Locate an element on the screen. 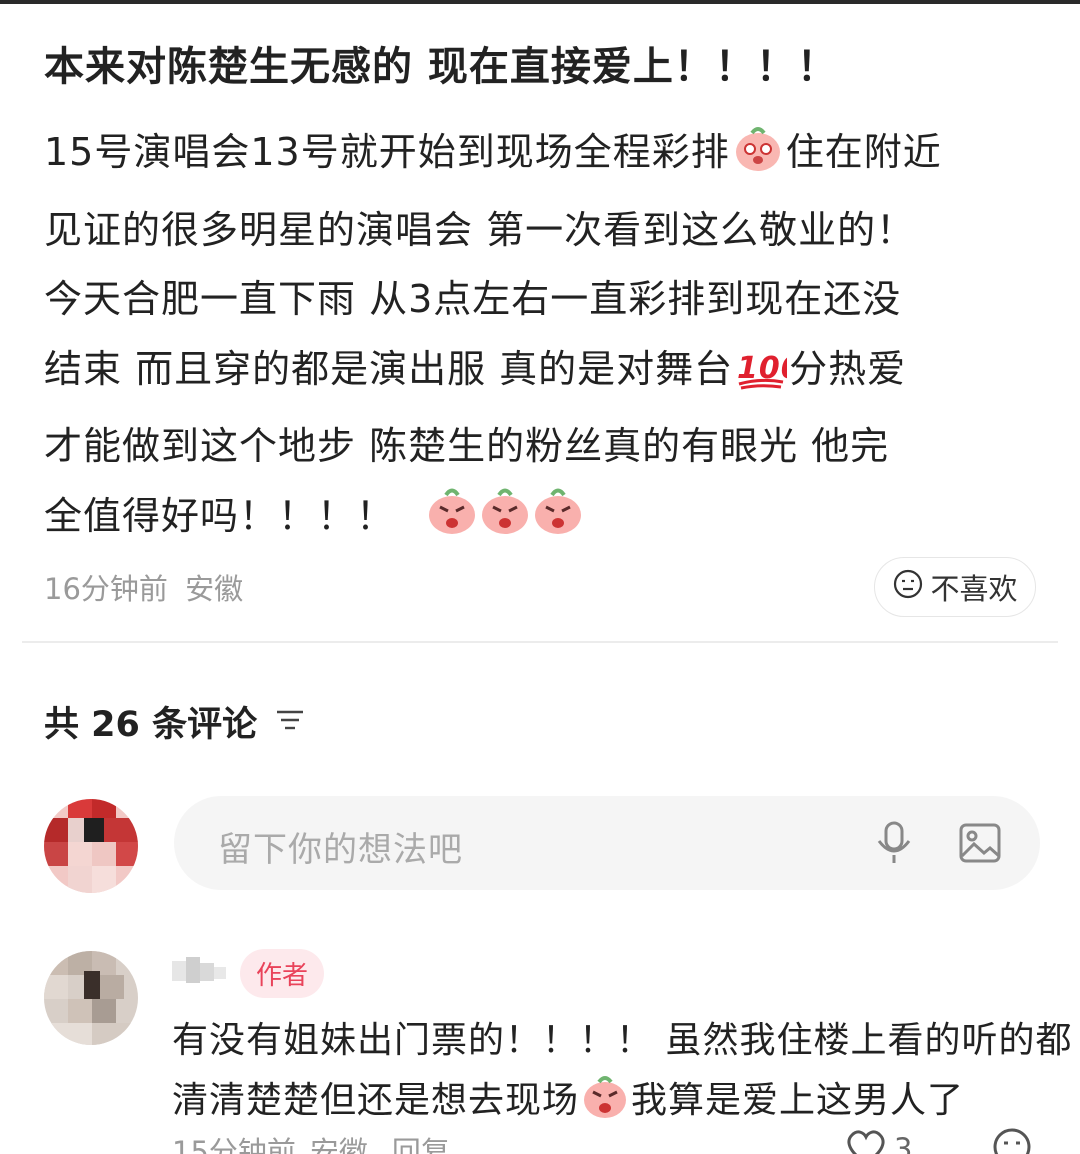 The image size is (1080, 1154). sort-icon is located at coordinates (290, 722).